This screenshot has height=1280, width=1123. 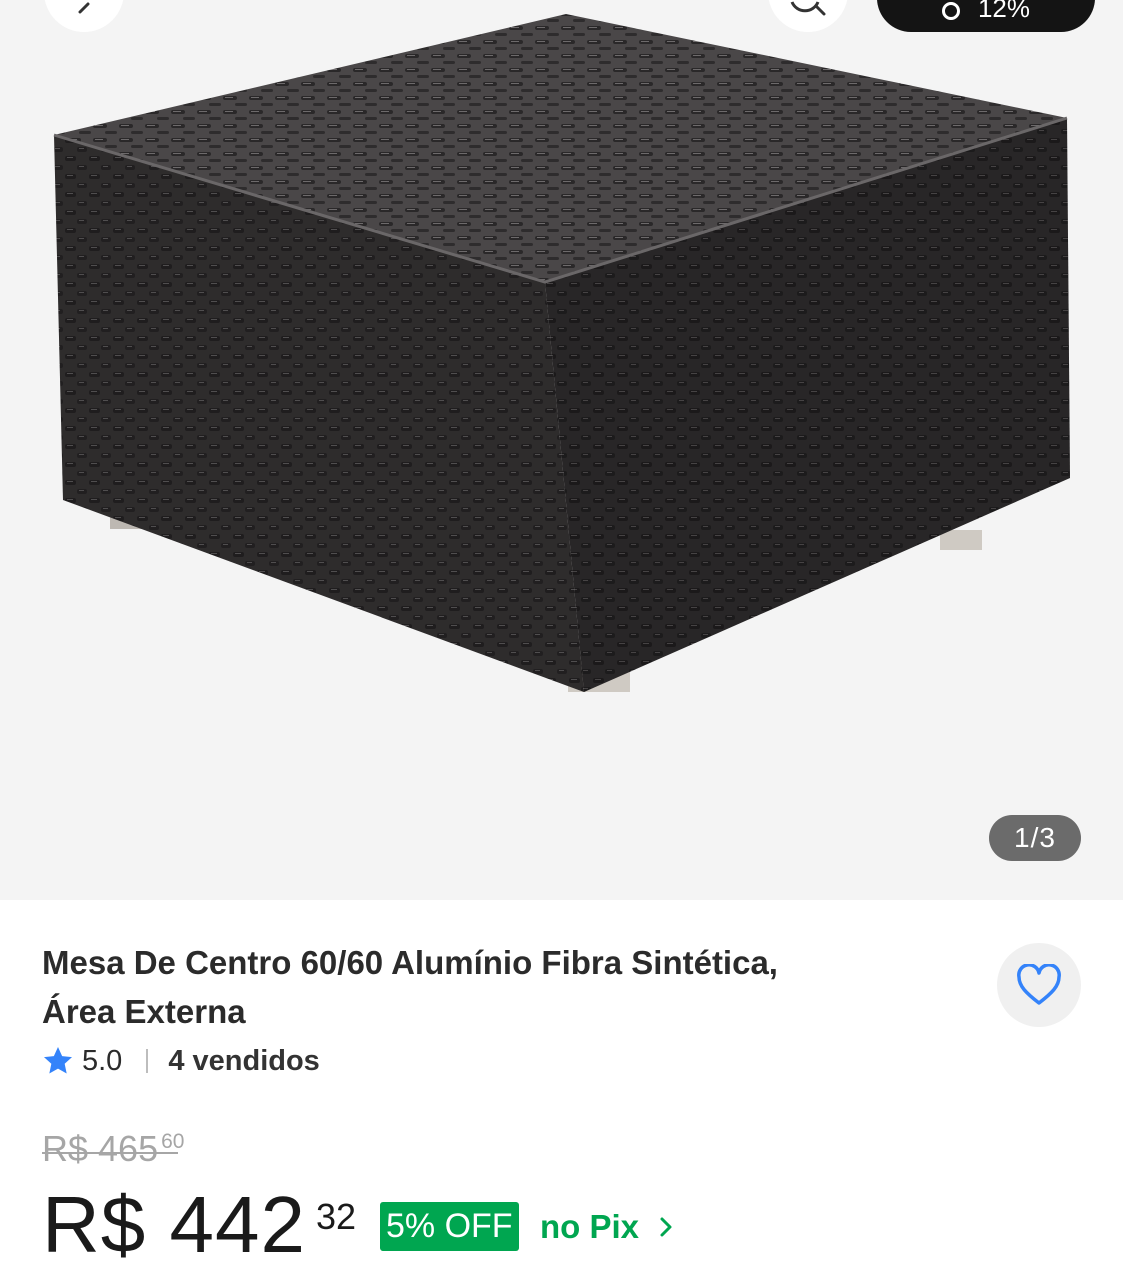 I want to click on rating-row: 5.0 4 vendidos, so click(x=181, y=1061).